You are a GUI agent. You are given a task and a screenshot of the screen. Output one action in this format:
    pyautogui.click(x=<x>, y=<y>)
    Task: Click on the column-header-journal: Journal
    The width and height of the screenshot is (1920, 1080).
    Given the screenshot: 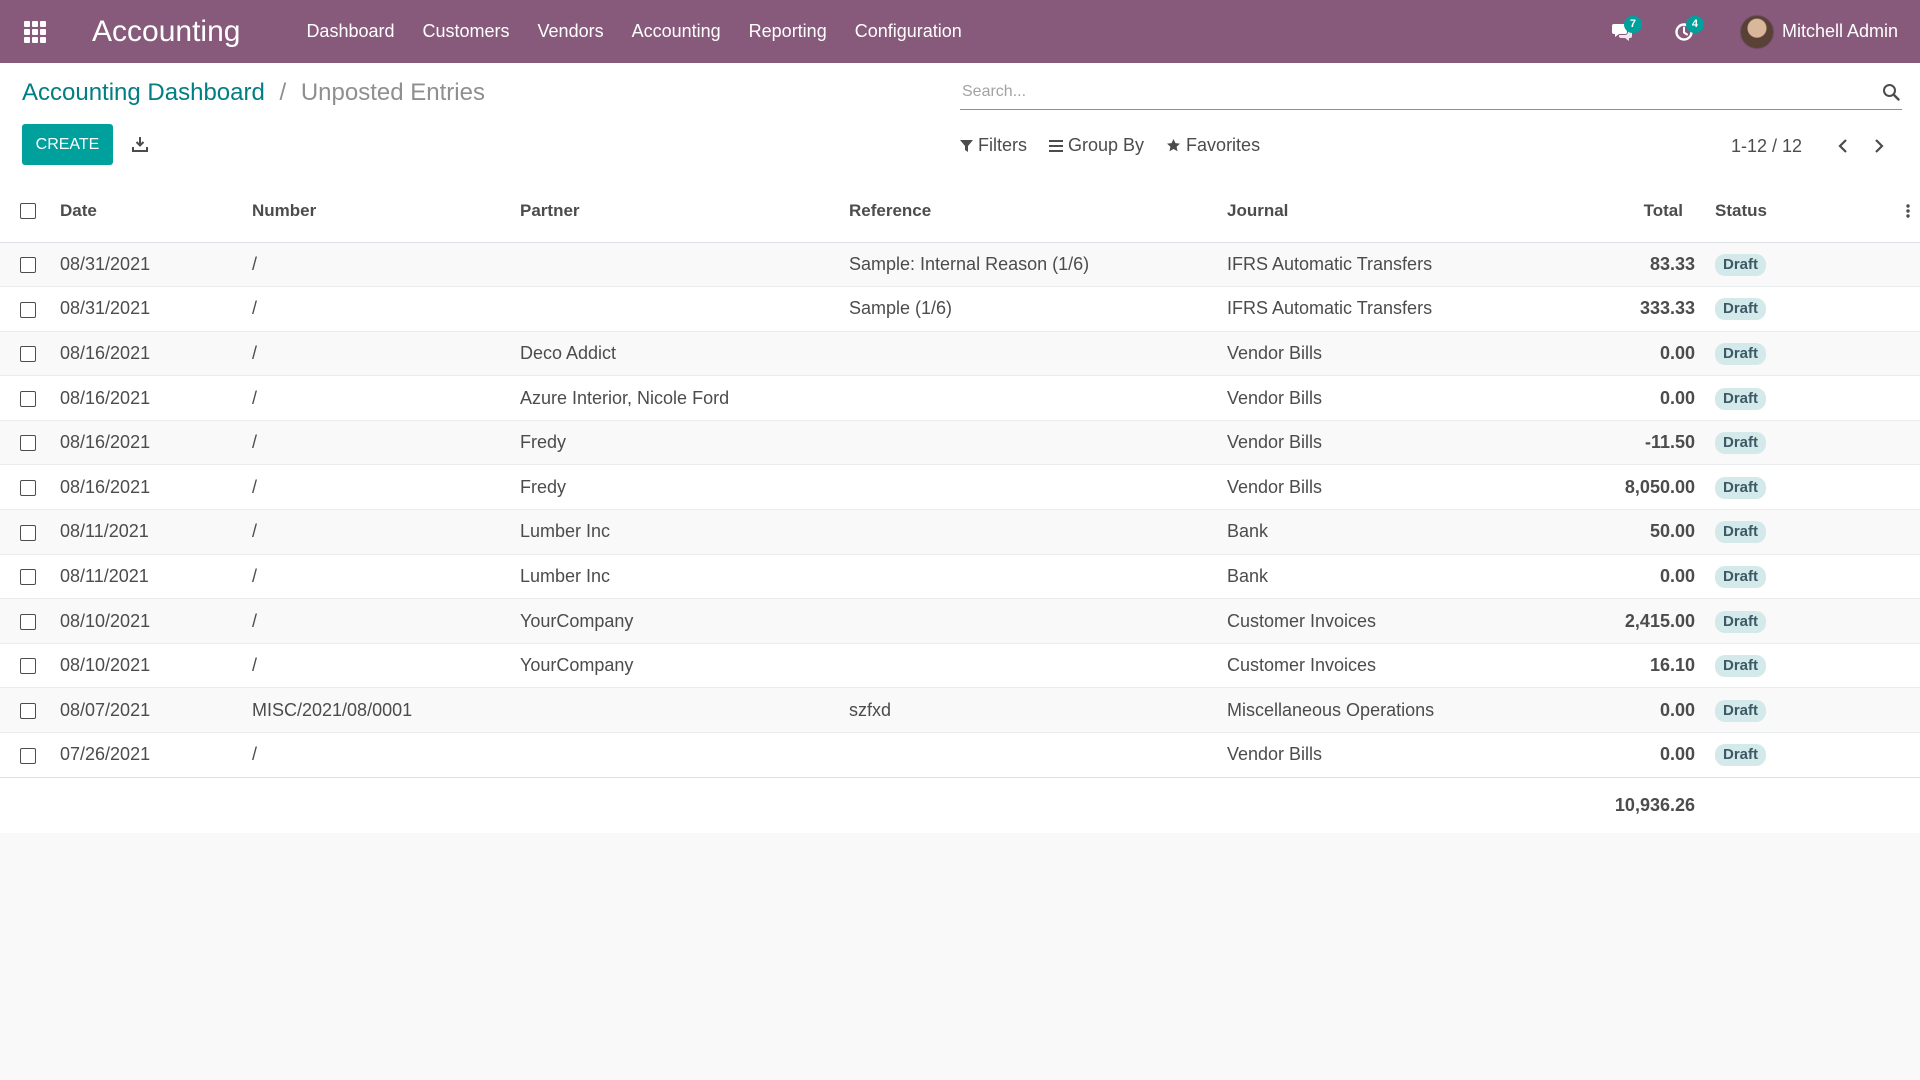 What is the action you would take?
    pyautogui.click(x=1370, y=211)
    